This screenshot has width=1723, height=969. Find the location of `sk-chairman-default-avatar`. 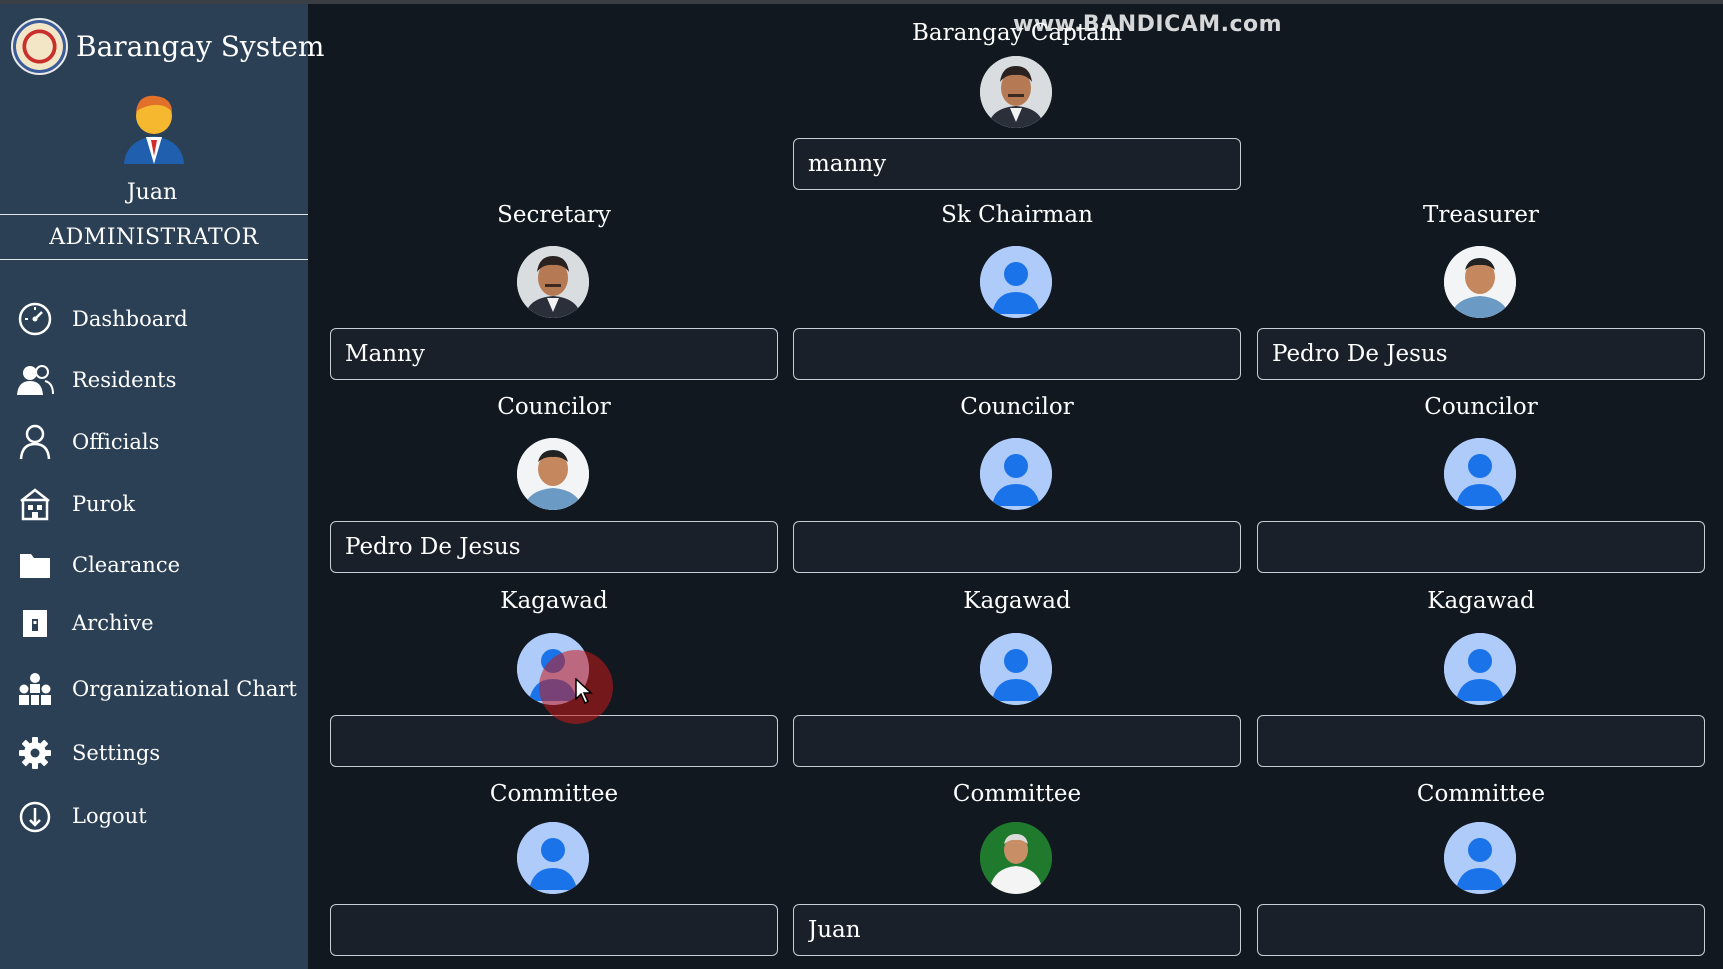

sk-chairman-default-avatar is located at coordinates (1016, 282).